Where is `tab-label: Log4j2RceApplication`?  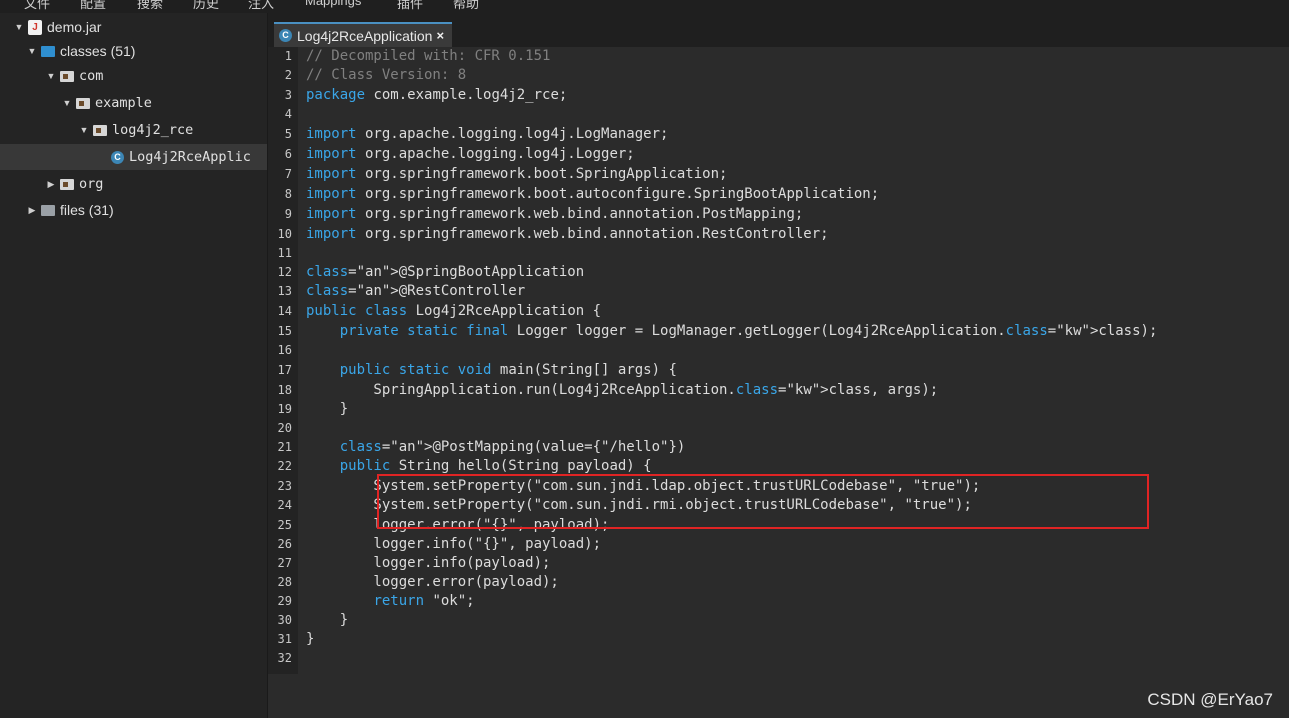 tab-label: Log4j2RceApplication is located at coordinates (365, 35).